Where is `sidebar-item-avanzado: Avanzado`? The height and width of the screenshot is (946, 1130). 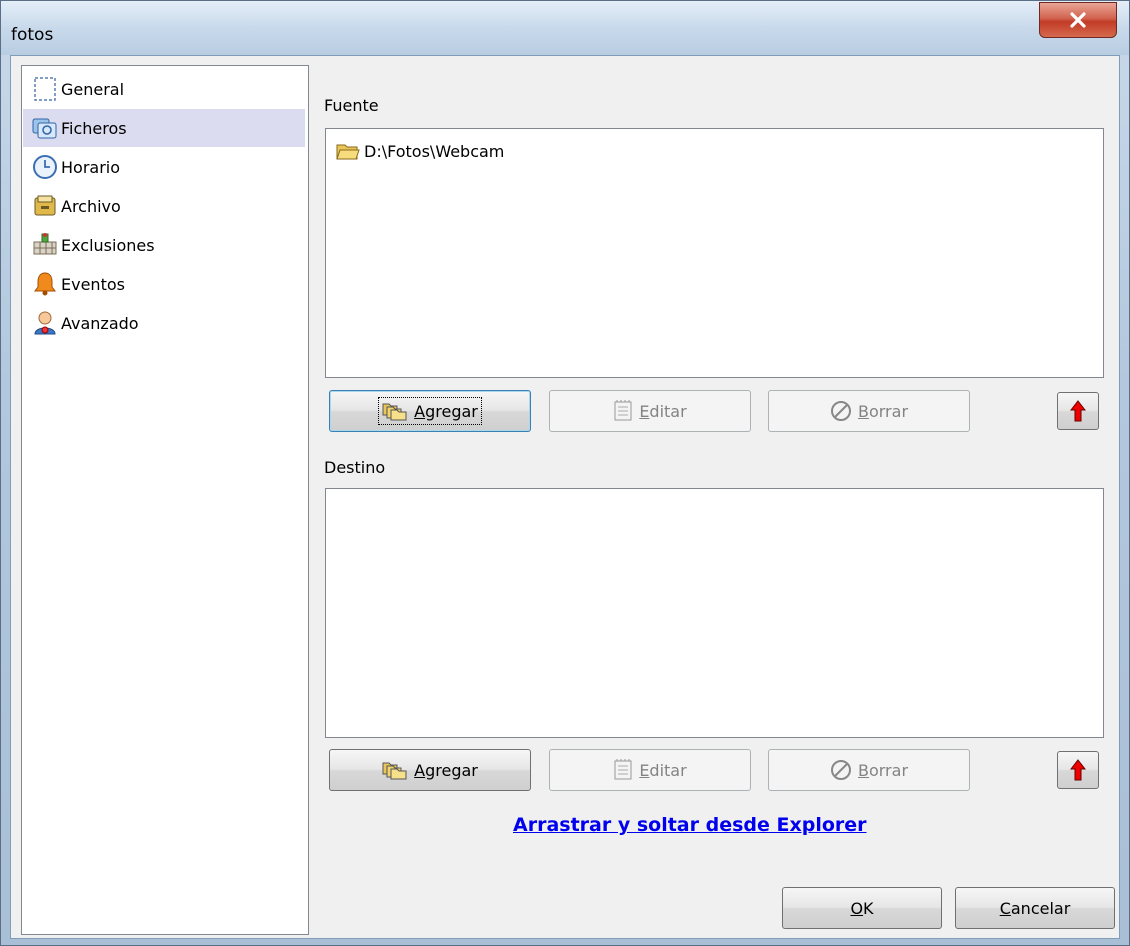
sidebar-item-avanzado: Avanzado is located at coordinates (164, 323).